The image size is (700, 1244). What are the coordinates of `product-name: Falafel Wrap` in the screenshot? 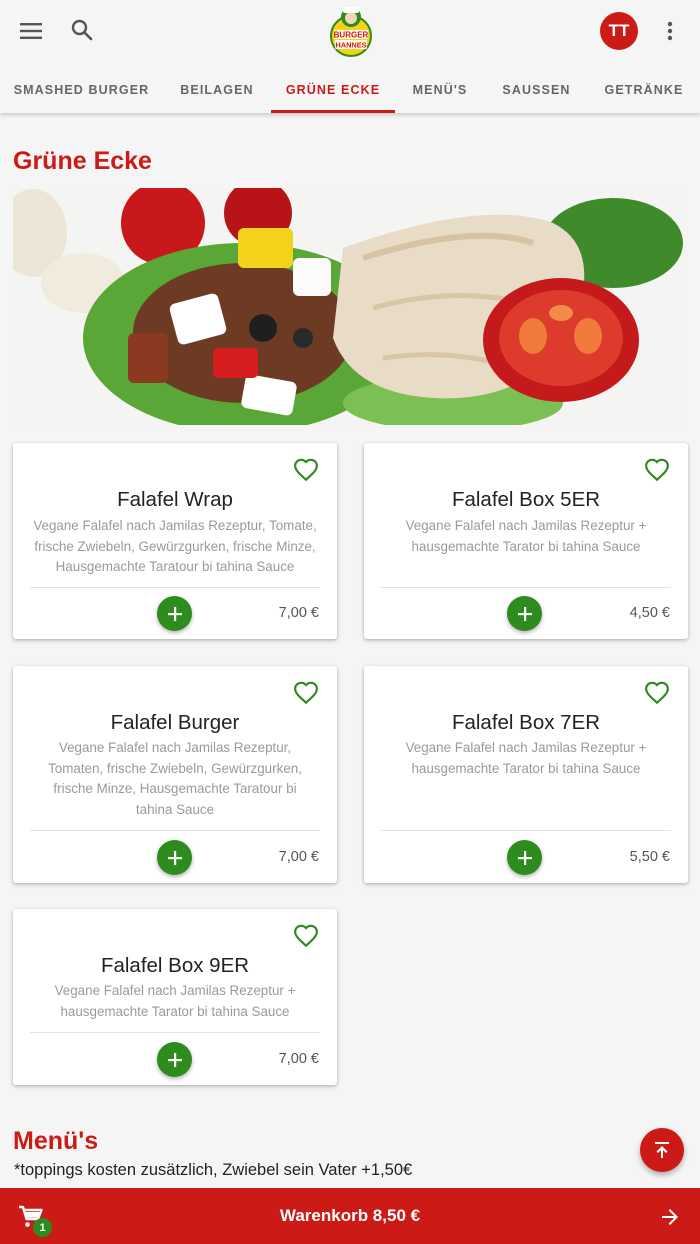 It's located at (175, 499).